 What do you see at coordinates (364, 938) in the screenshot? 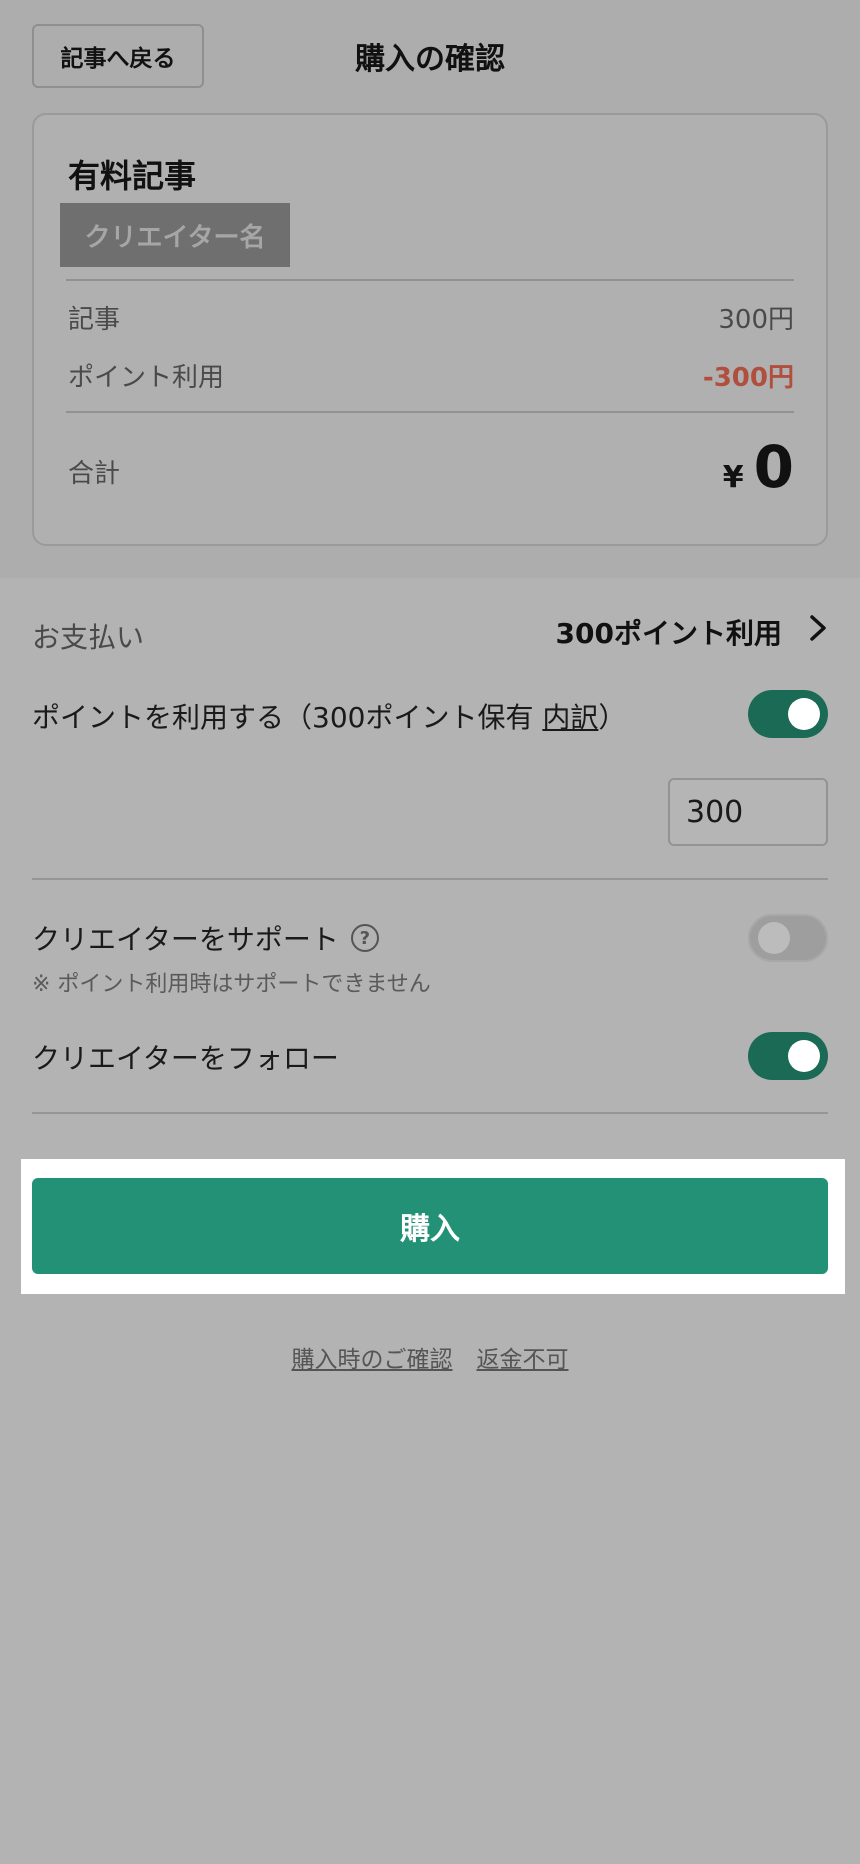
I see `help-icon: ?` at bounding box center [364, 938].